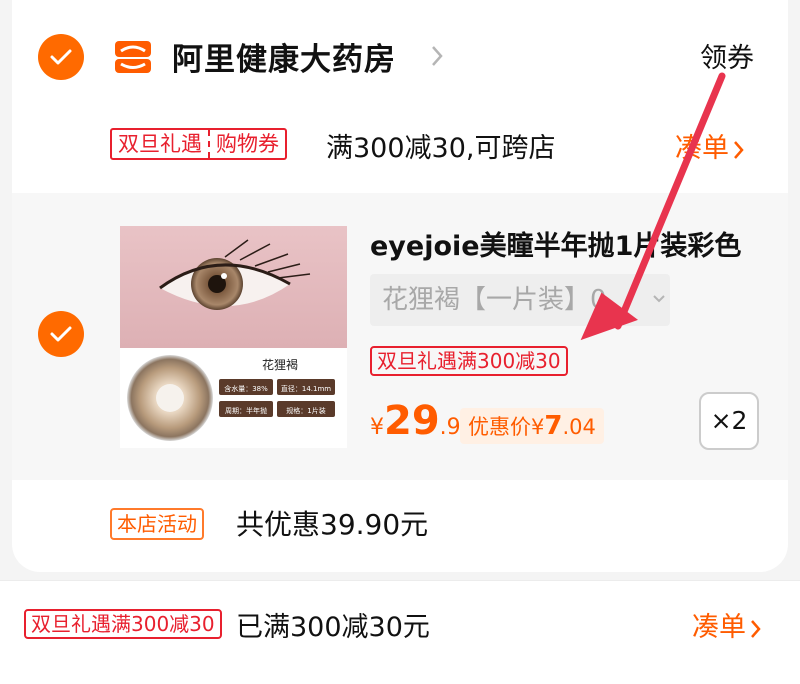  I want to click on spec-tag: 直径：14.1mm, so click(306, 388).